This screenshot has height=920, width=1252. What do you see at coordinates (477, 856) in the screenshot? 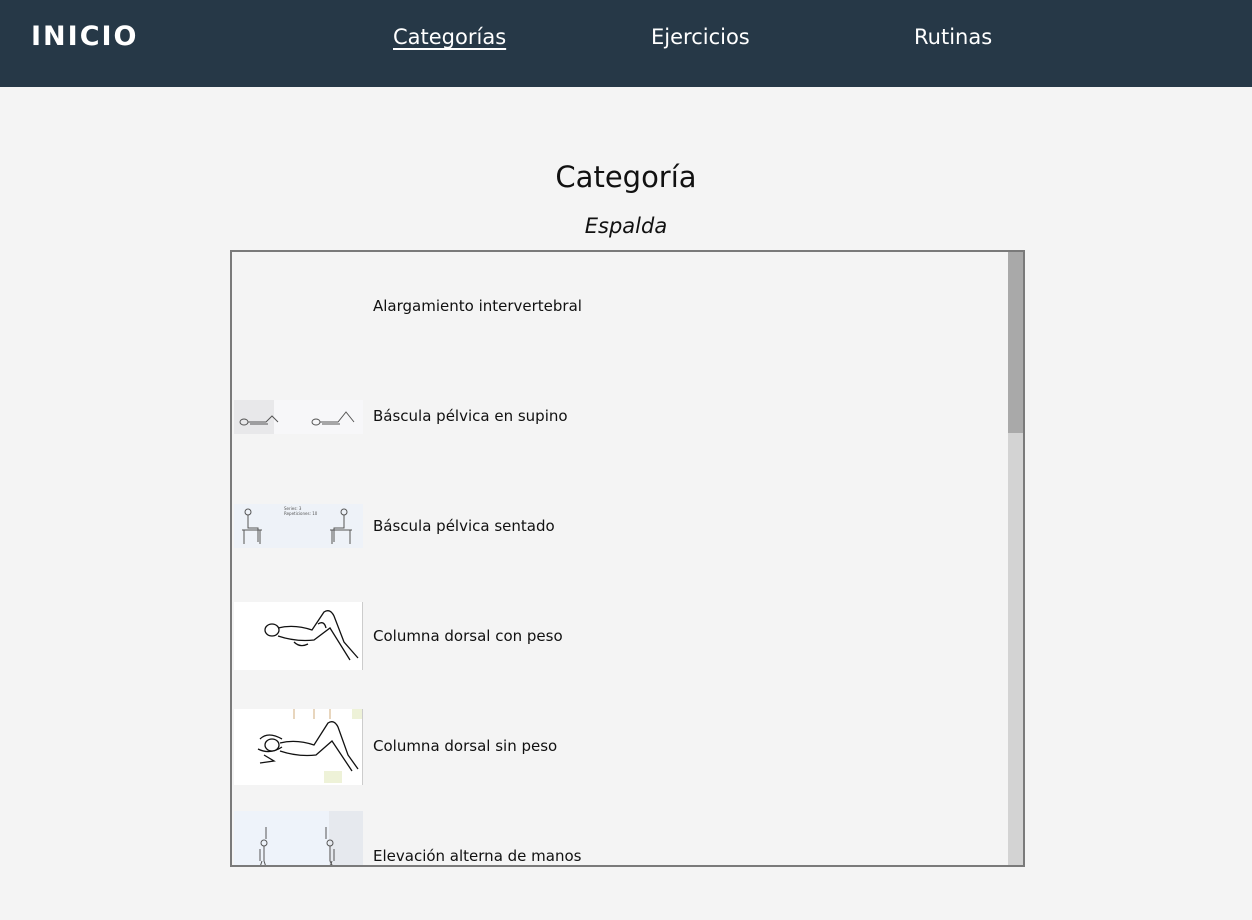
I see `exercise-label: Elevación alterna de manos` at bounding box center [477, 856].